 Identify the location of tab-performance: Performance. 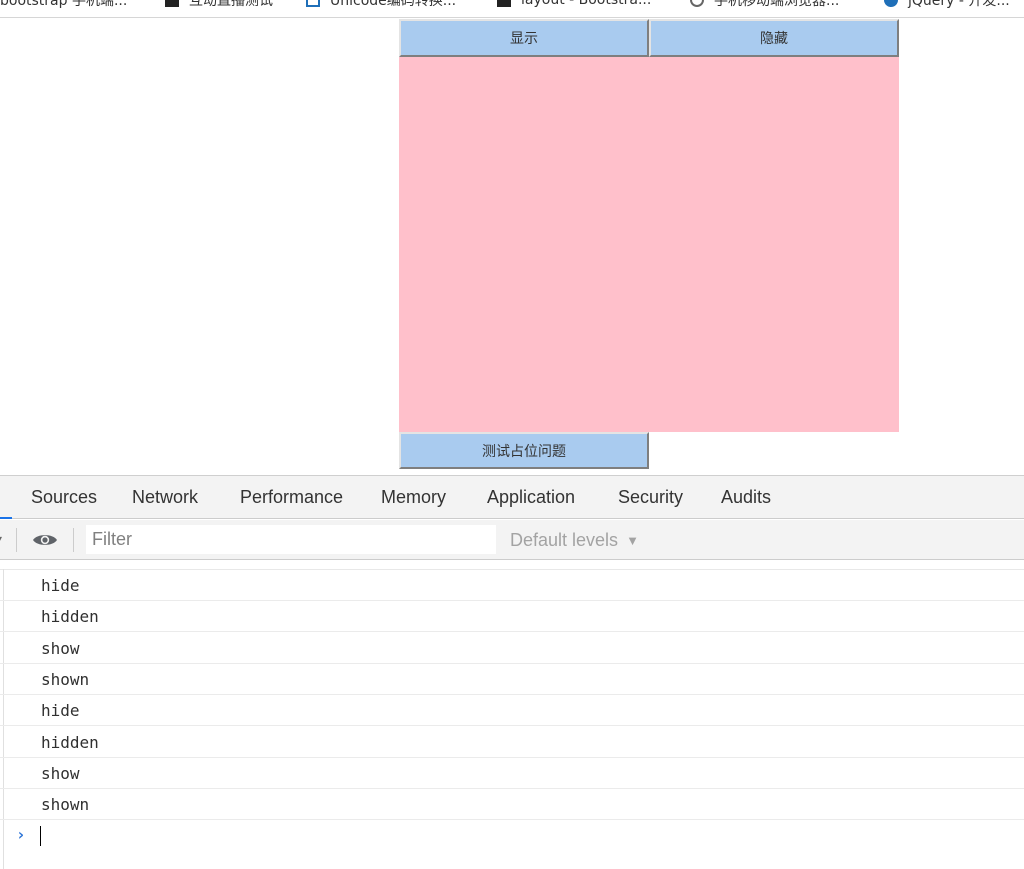
(291, 497).